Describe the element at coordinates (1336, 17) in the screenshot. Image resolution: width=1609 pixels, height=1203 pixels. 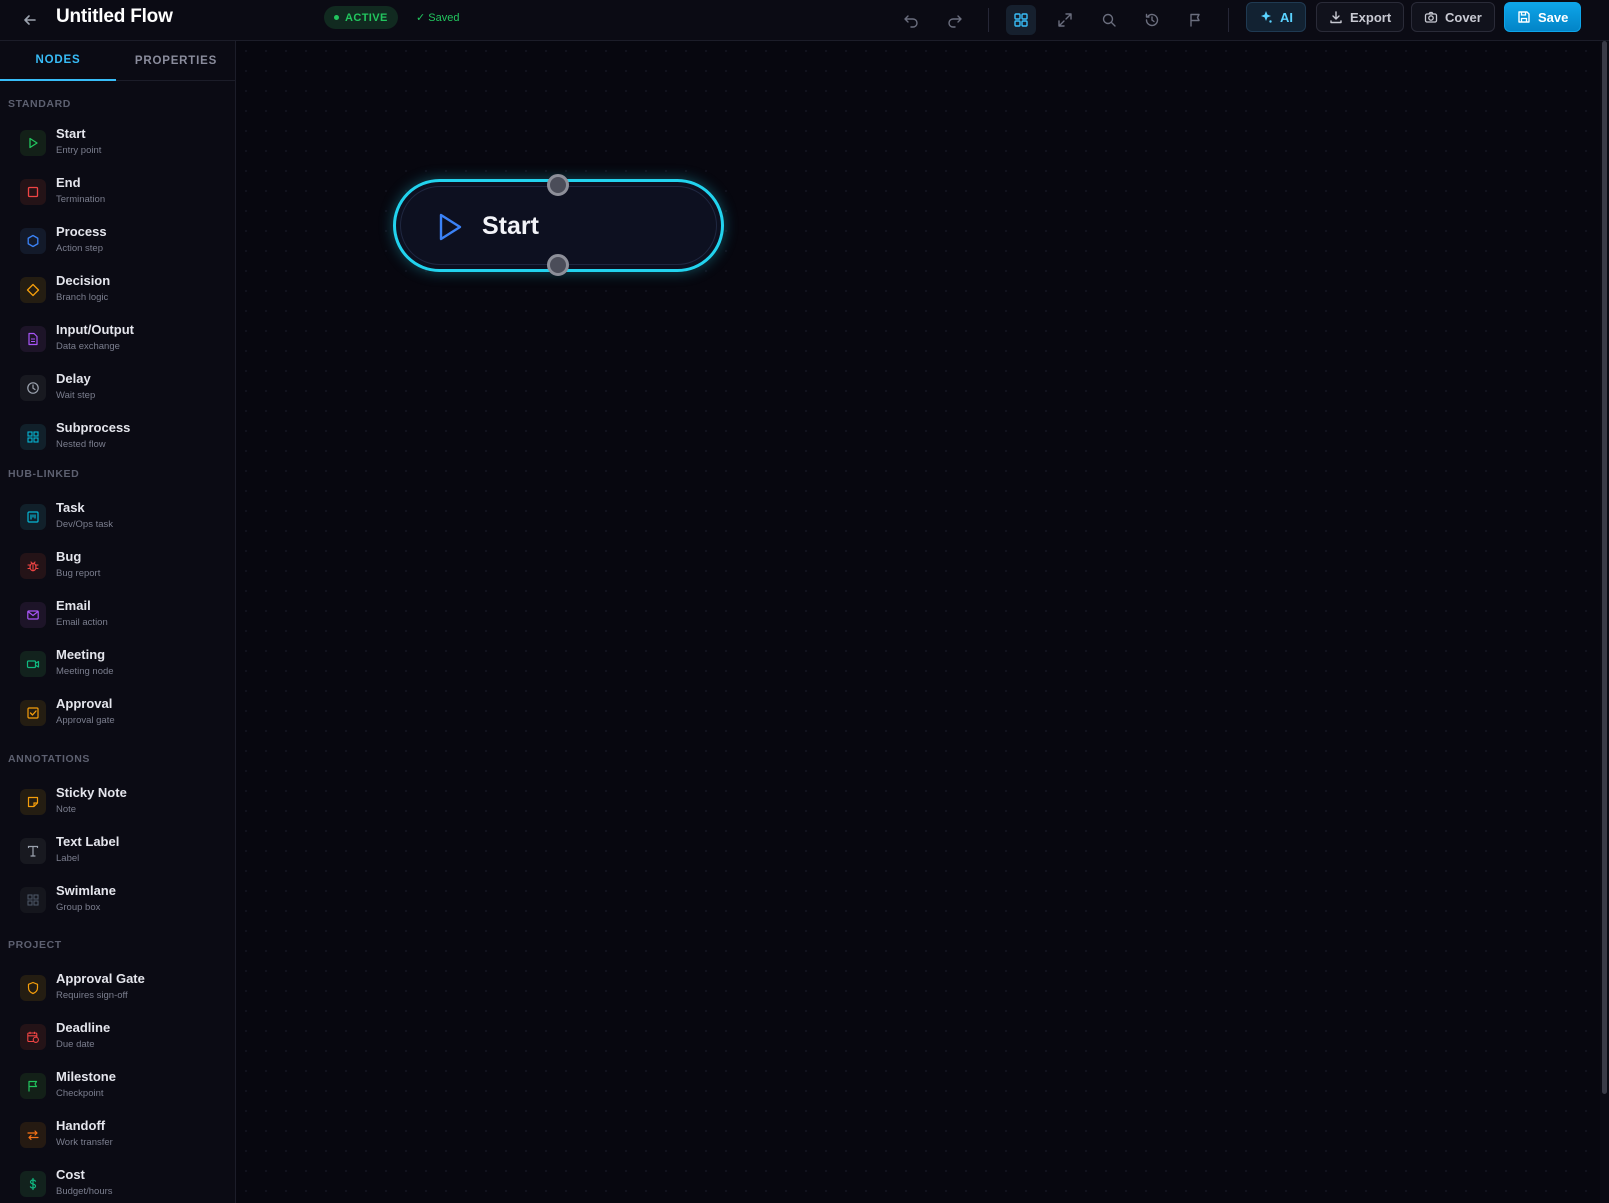
I see `download-icon` at that location.